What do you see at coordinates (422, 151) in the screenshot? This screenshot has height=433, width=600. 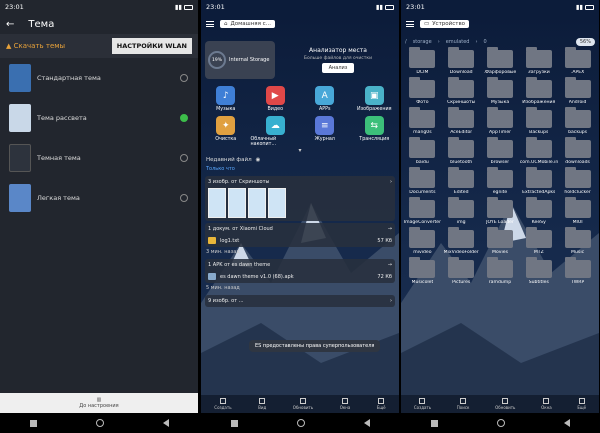 I see `folder-item: baidu` at bounding box center [422, 151].